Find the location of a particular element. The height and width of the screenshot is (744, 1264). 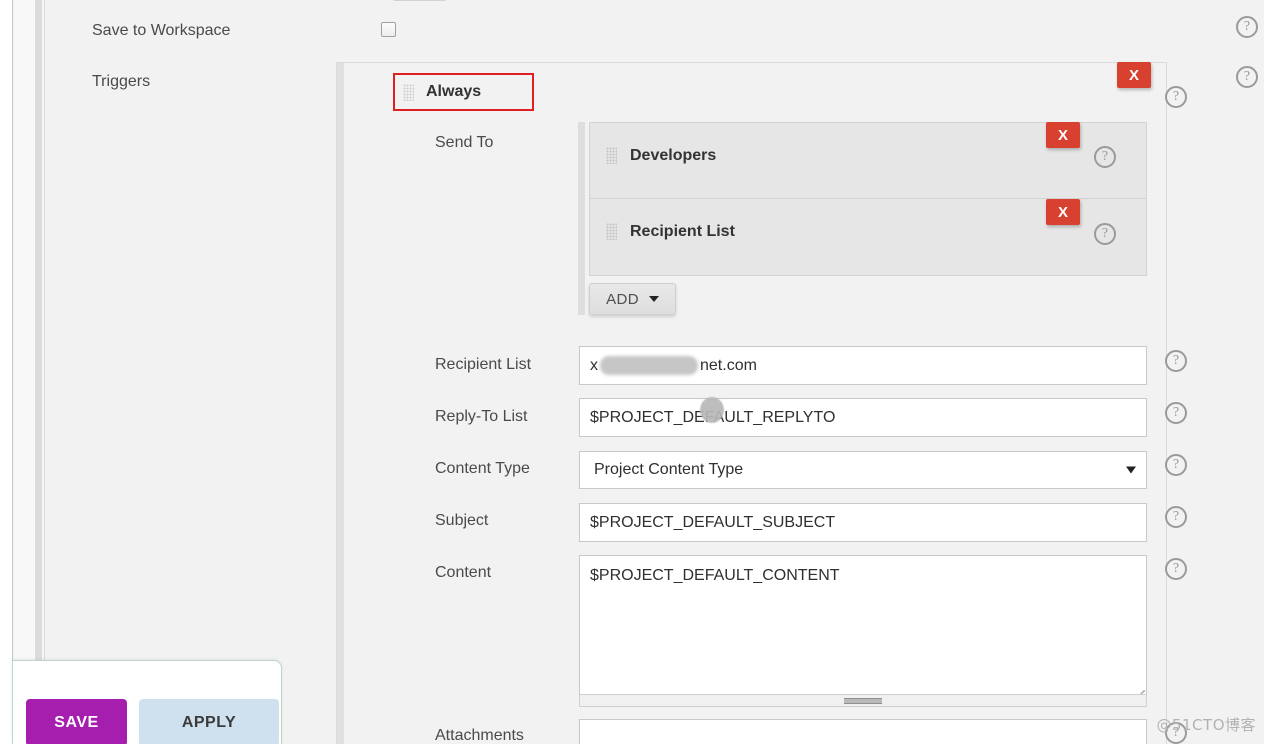

add-button-label: ADD is located at coordinates (622, 299).